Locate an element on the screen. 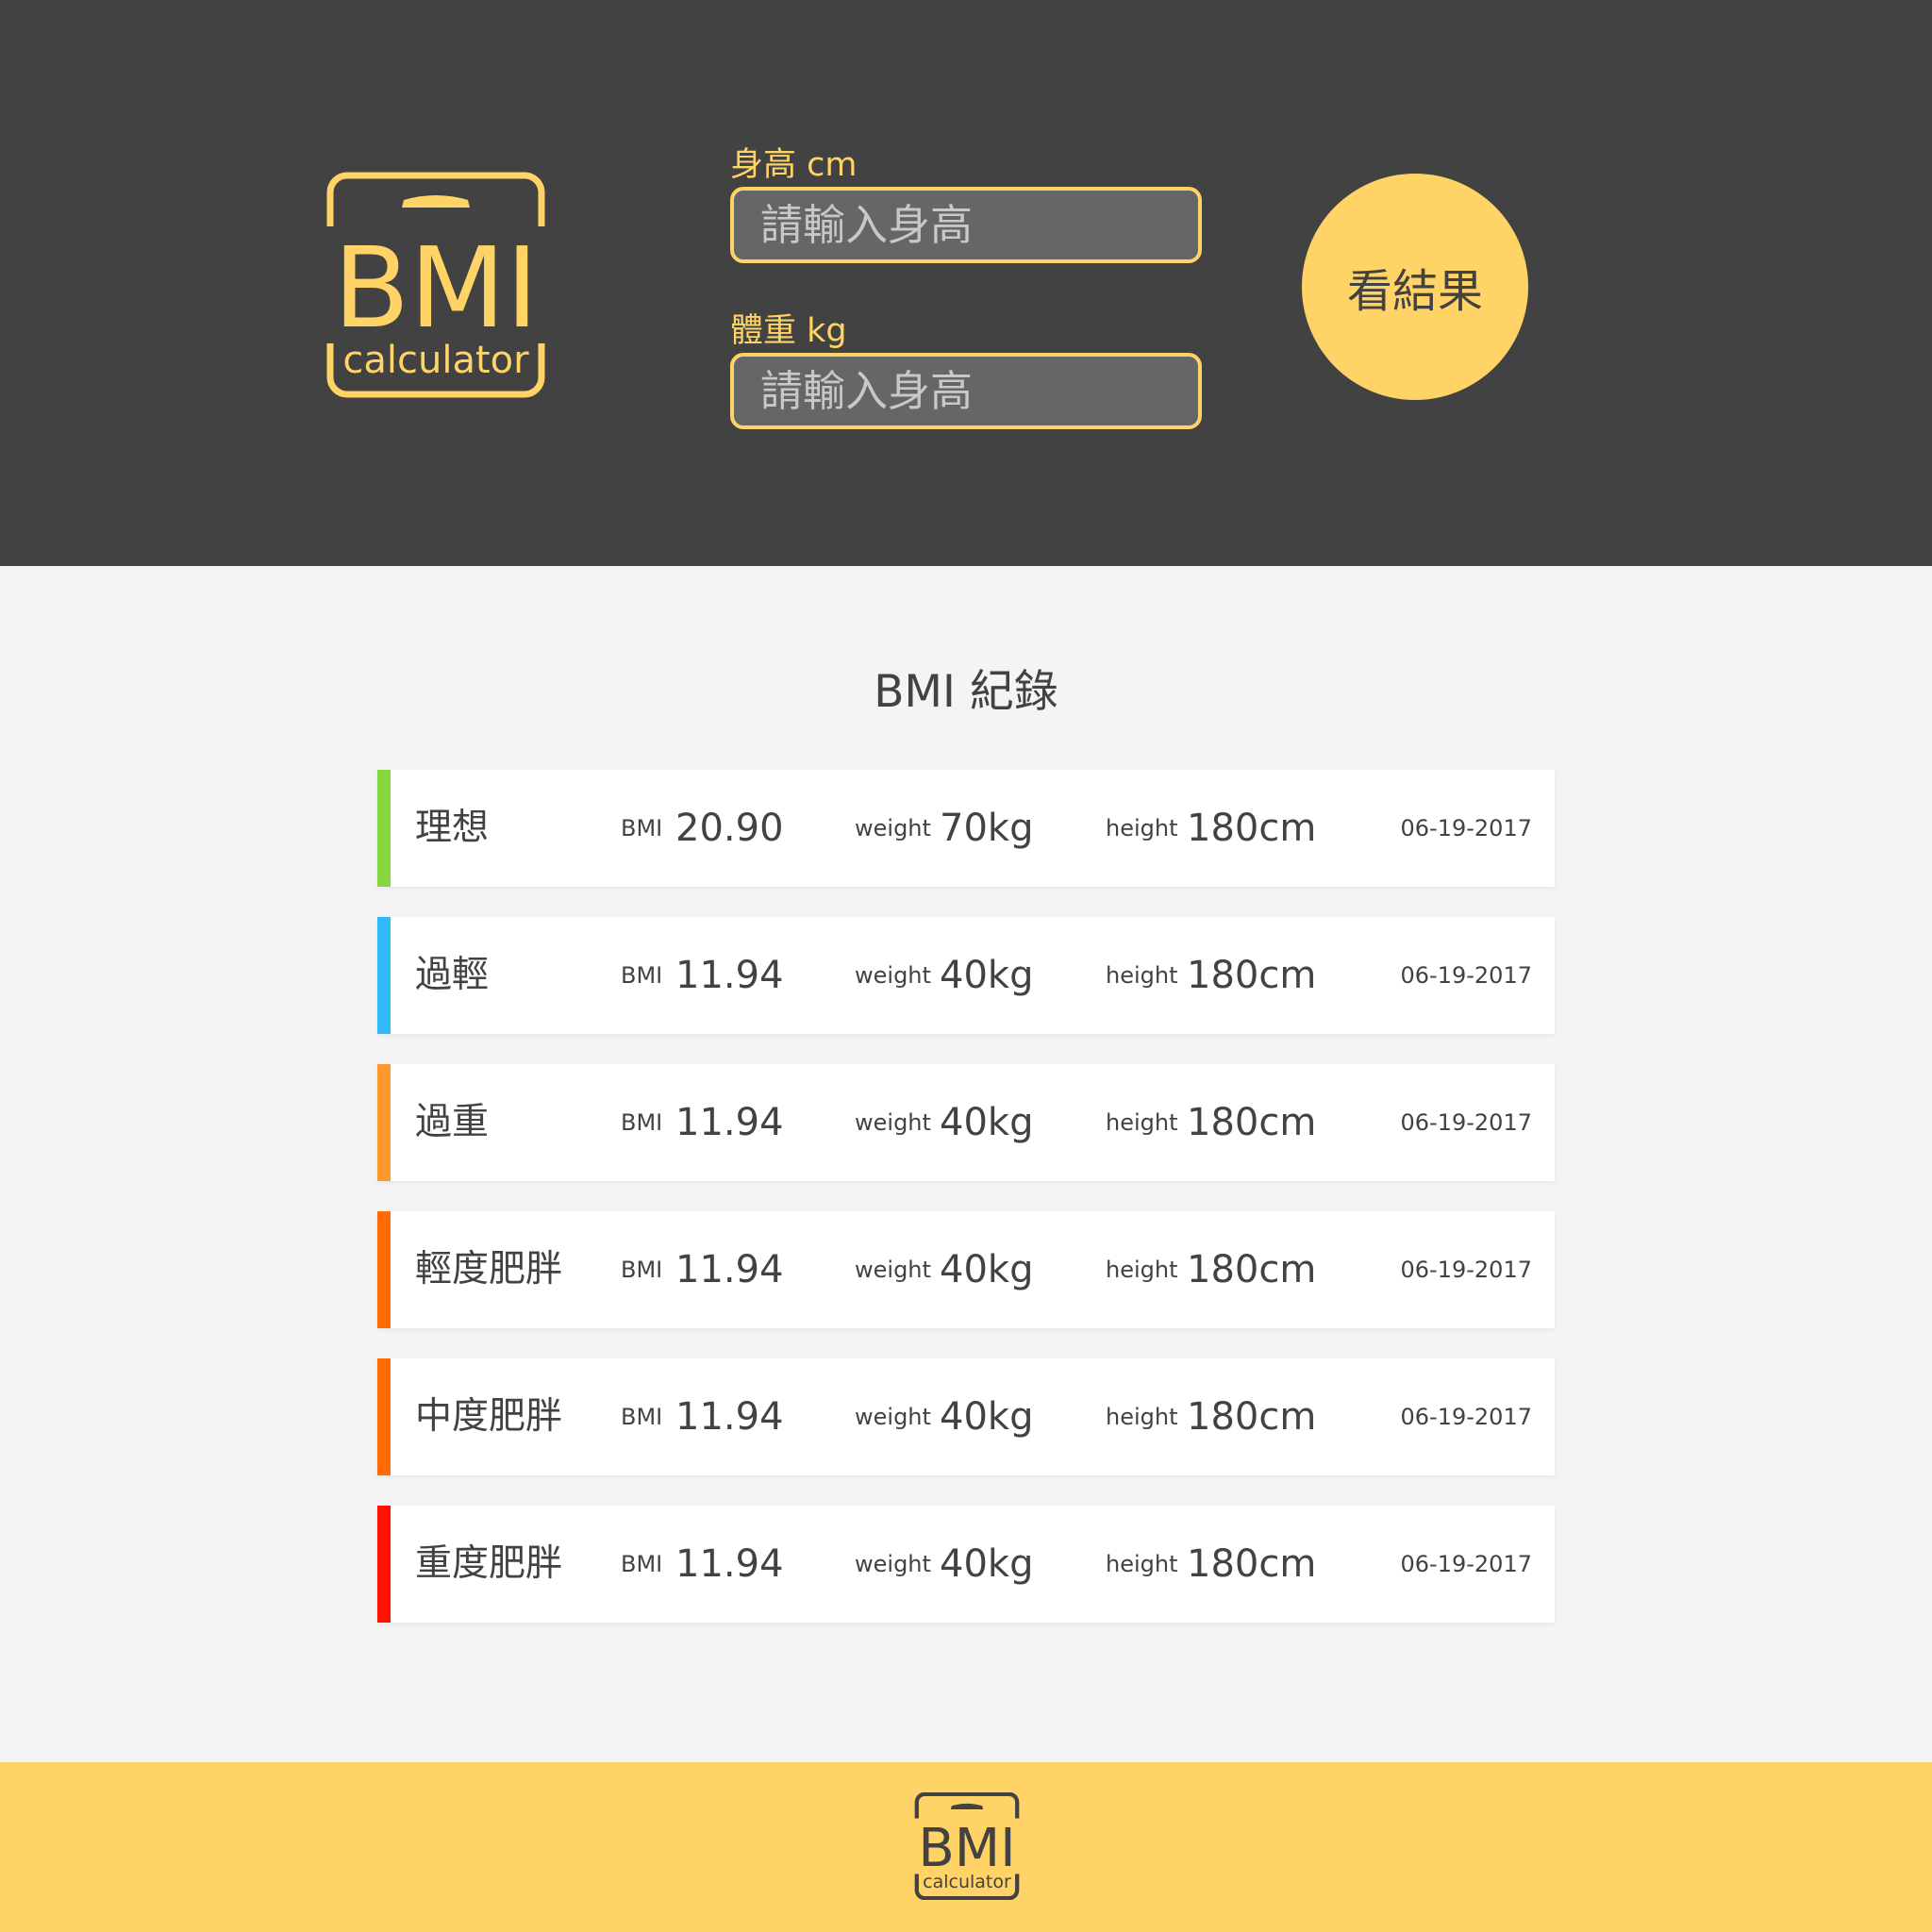 The width and height of the screenshot is (1932, 1932). record-weight-value: 70kg is located at coordinates (987, 828).